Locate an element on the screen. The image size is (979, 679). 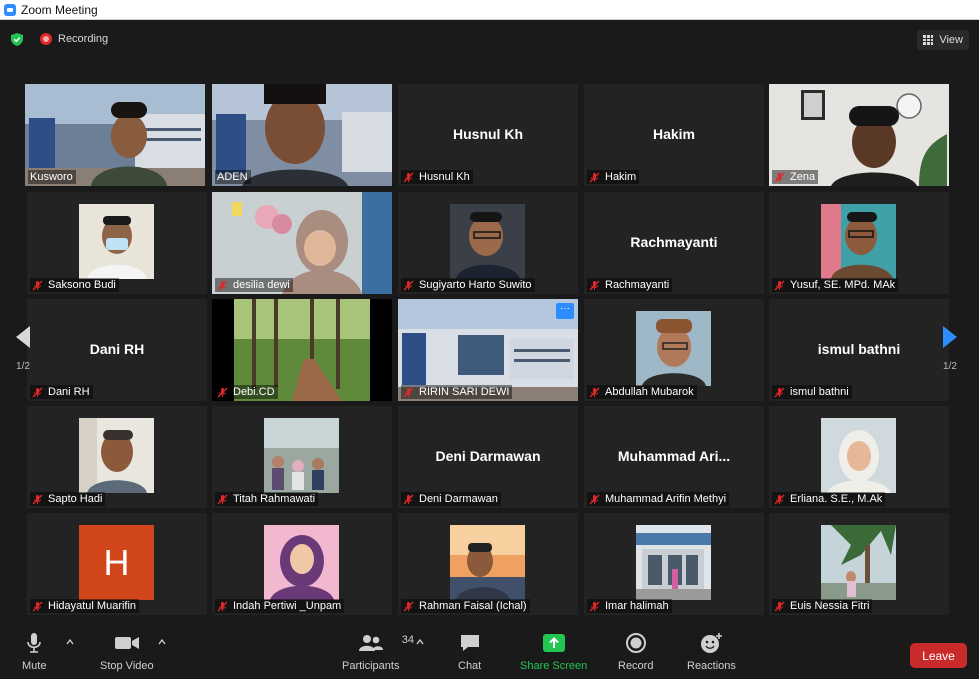
video-tile: Abdullah Mubarok is located at coordinates (674, 350).